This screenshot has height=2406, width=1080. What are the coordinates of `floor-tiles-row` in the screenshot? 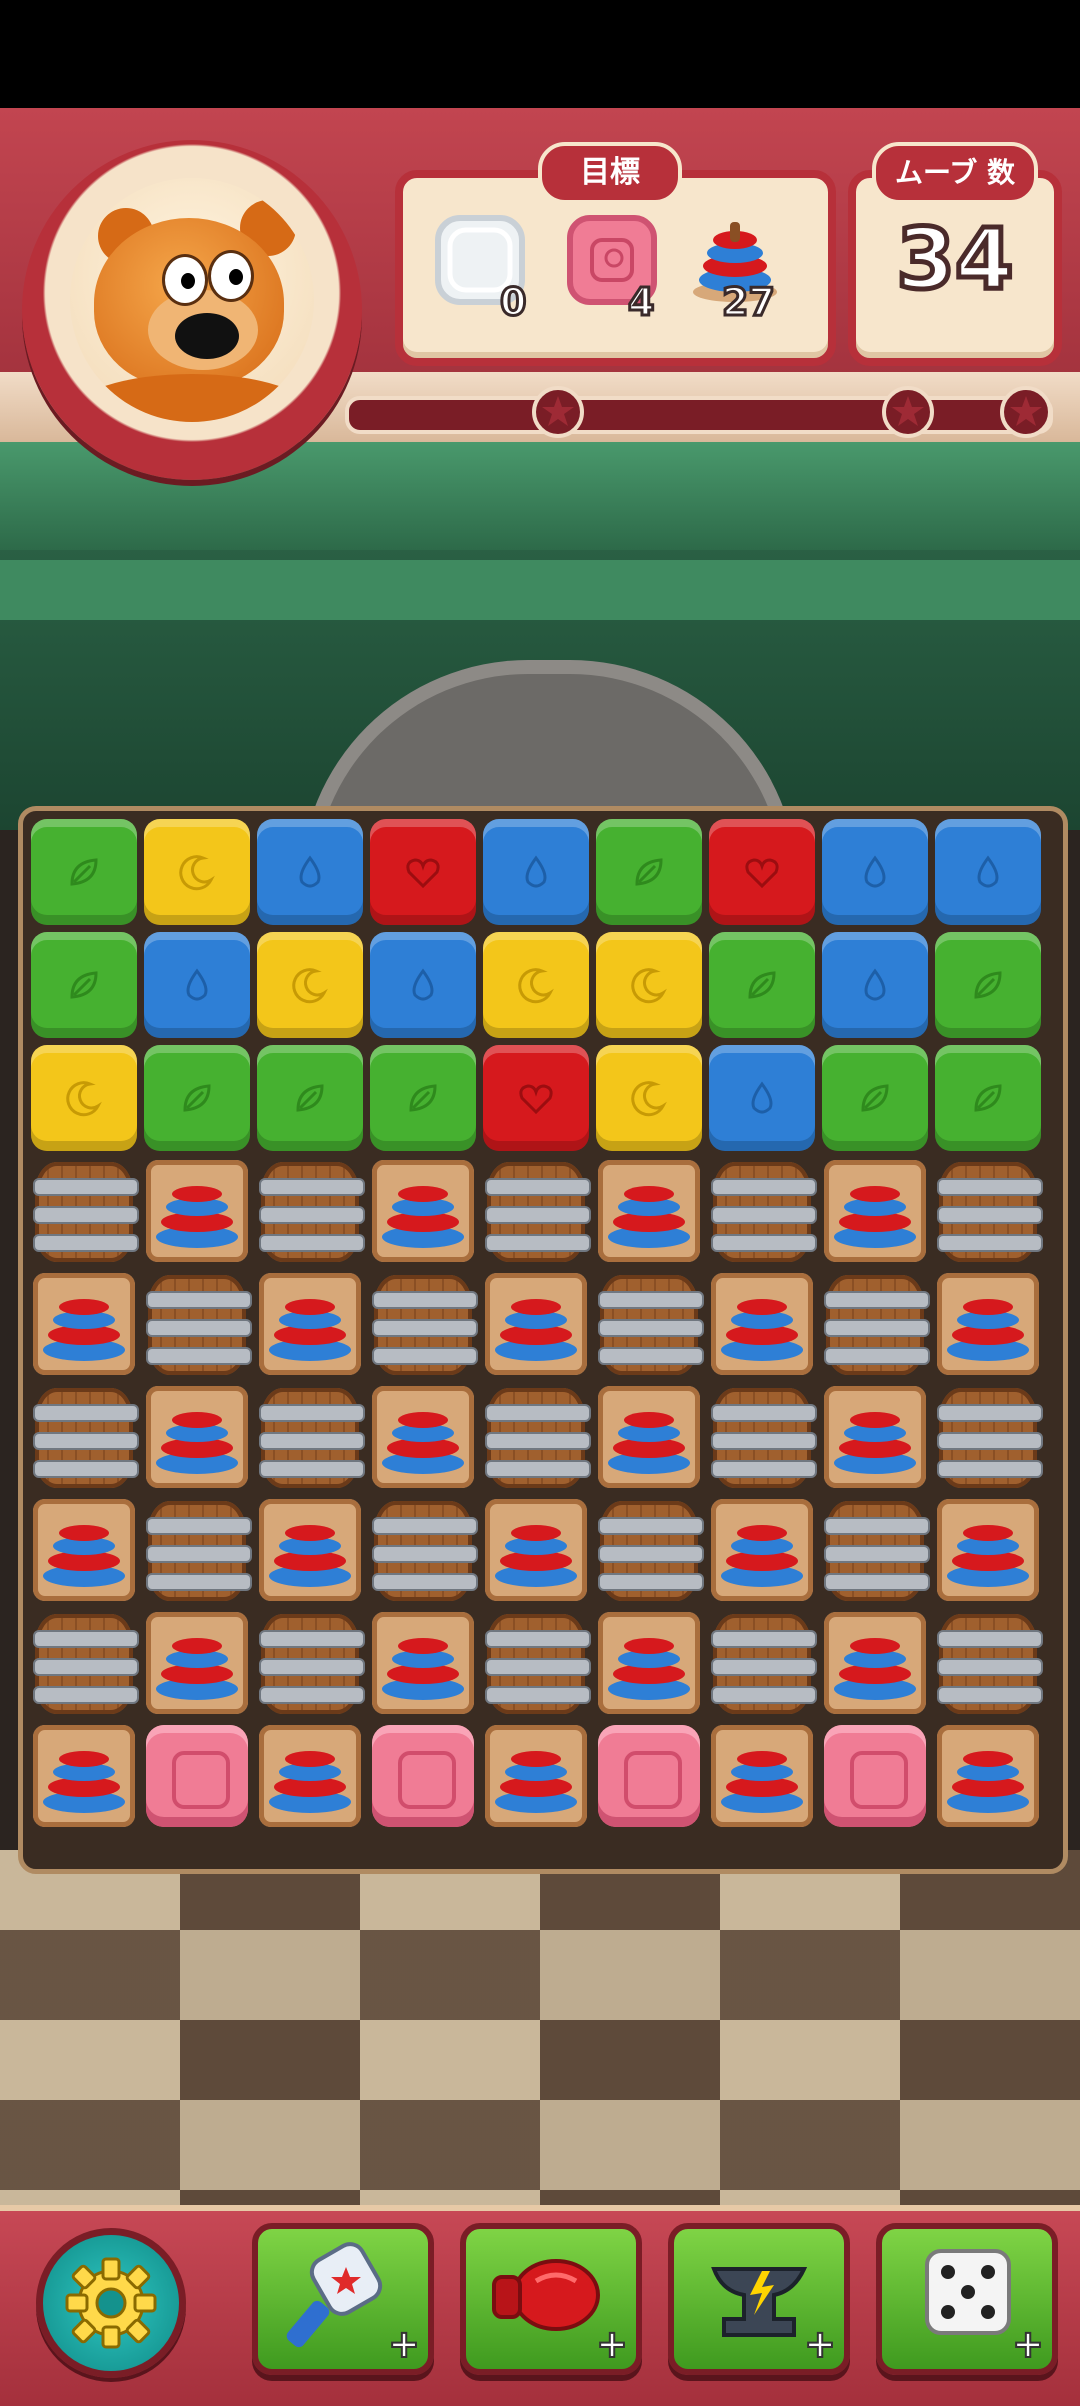 It's located at (540, 1975).